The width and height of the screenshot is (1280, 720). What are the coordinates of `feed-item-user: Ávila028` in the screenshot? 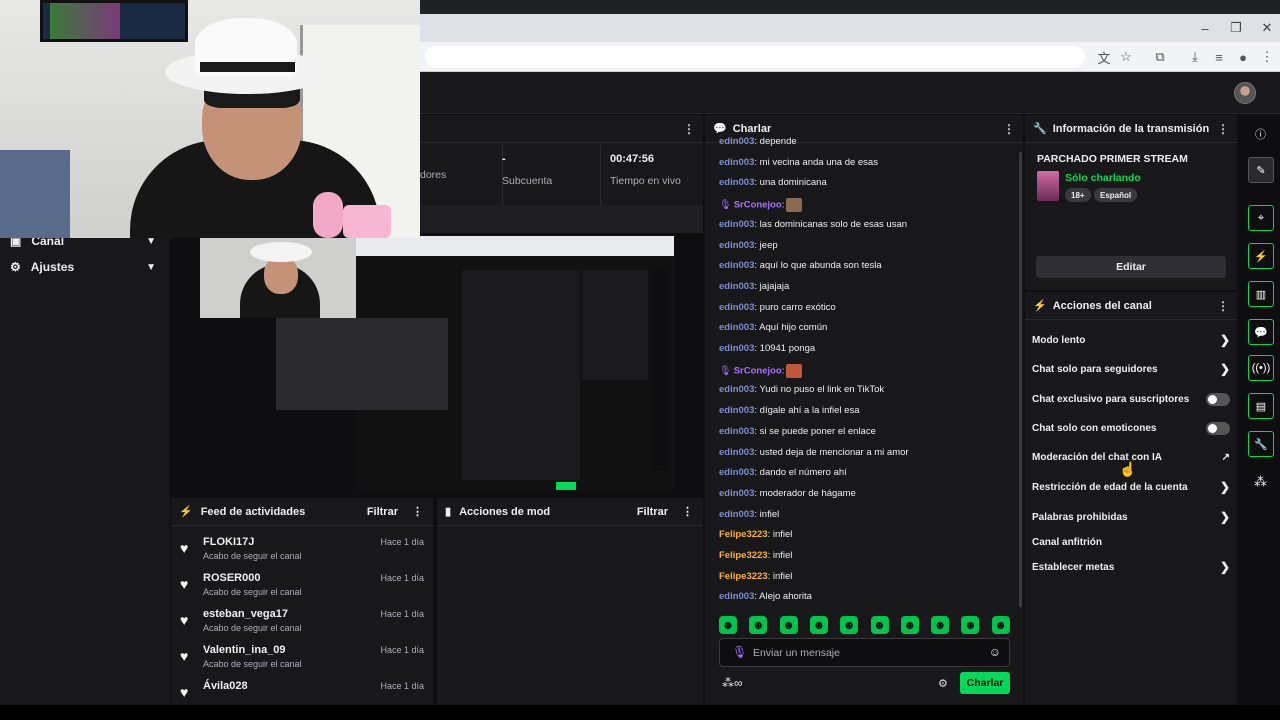 It's located at (225, 686).